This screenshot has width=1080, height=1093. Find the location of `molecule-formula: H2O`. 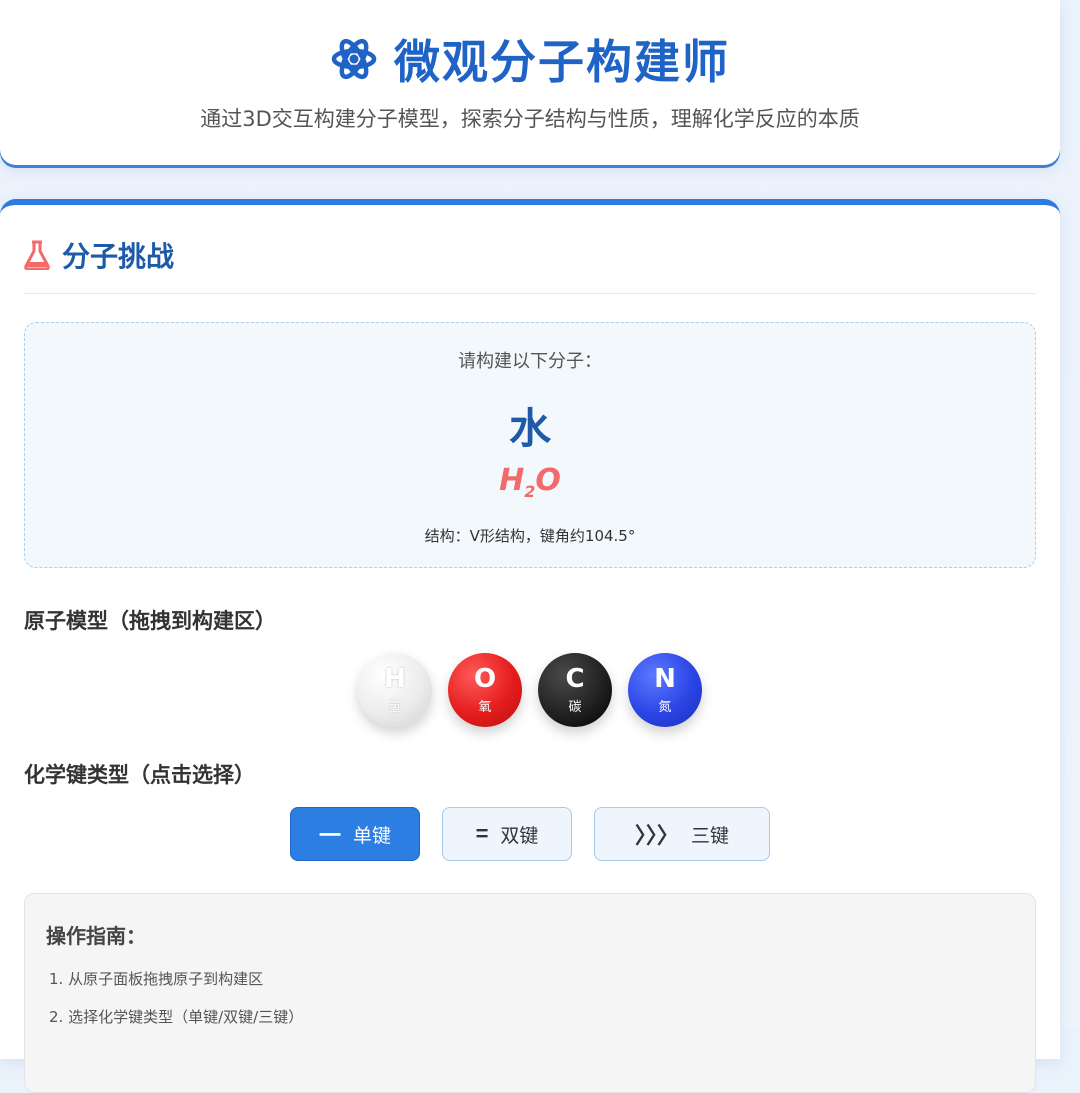

molecule-formula: H2O is located at coordinates (530, 482).